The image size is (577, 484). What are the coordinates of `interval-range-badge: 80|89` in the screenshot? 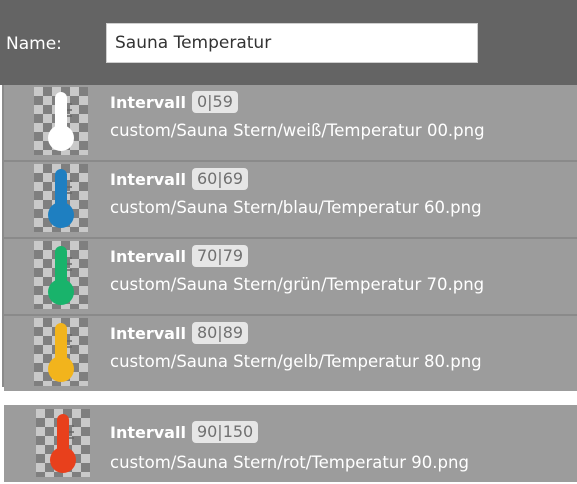 It's located at (220, 333).